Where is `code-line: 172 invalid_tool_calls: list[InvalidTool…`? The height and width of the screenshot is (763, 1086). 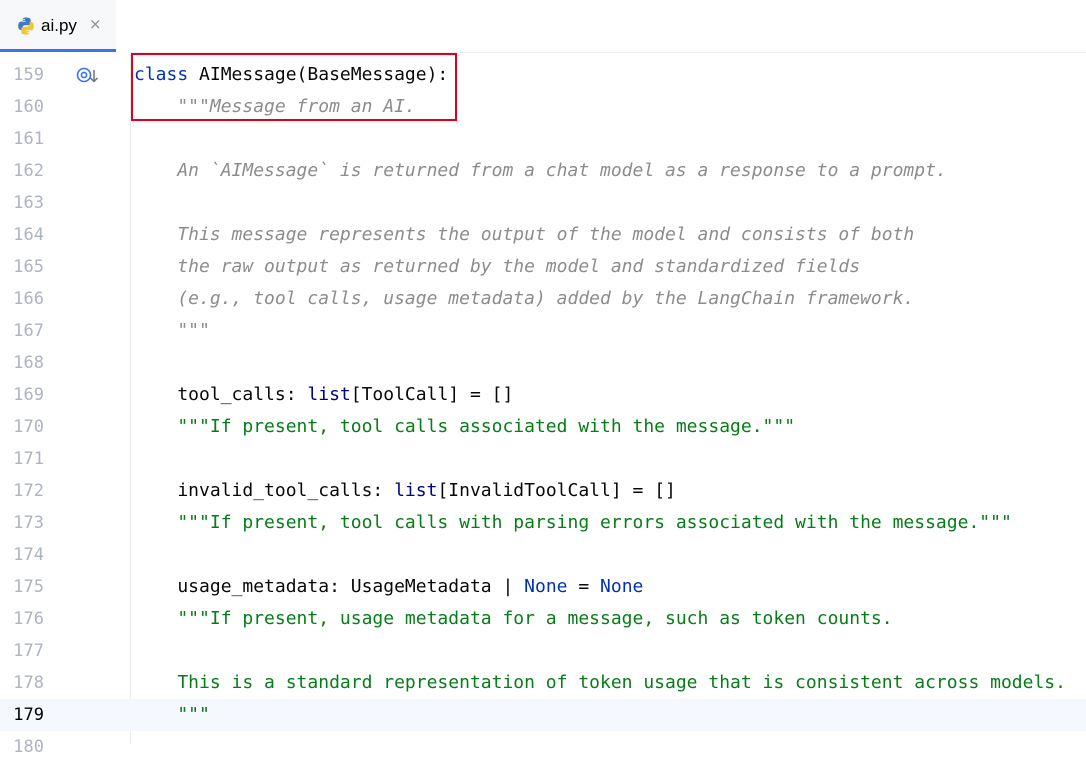 code-line: 172 invalid_tool_calls: list[InvalidTool… is located at coordinates (543, 491).